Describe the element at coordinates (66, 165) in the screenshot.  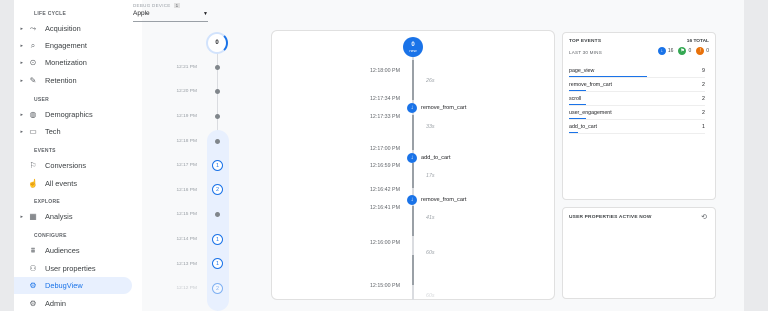
I see `sidebar-item-label: Conversions` at that location.